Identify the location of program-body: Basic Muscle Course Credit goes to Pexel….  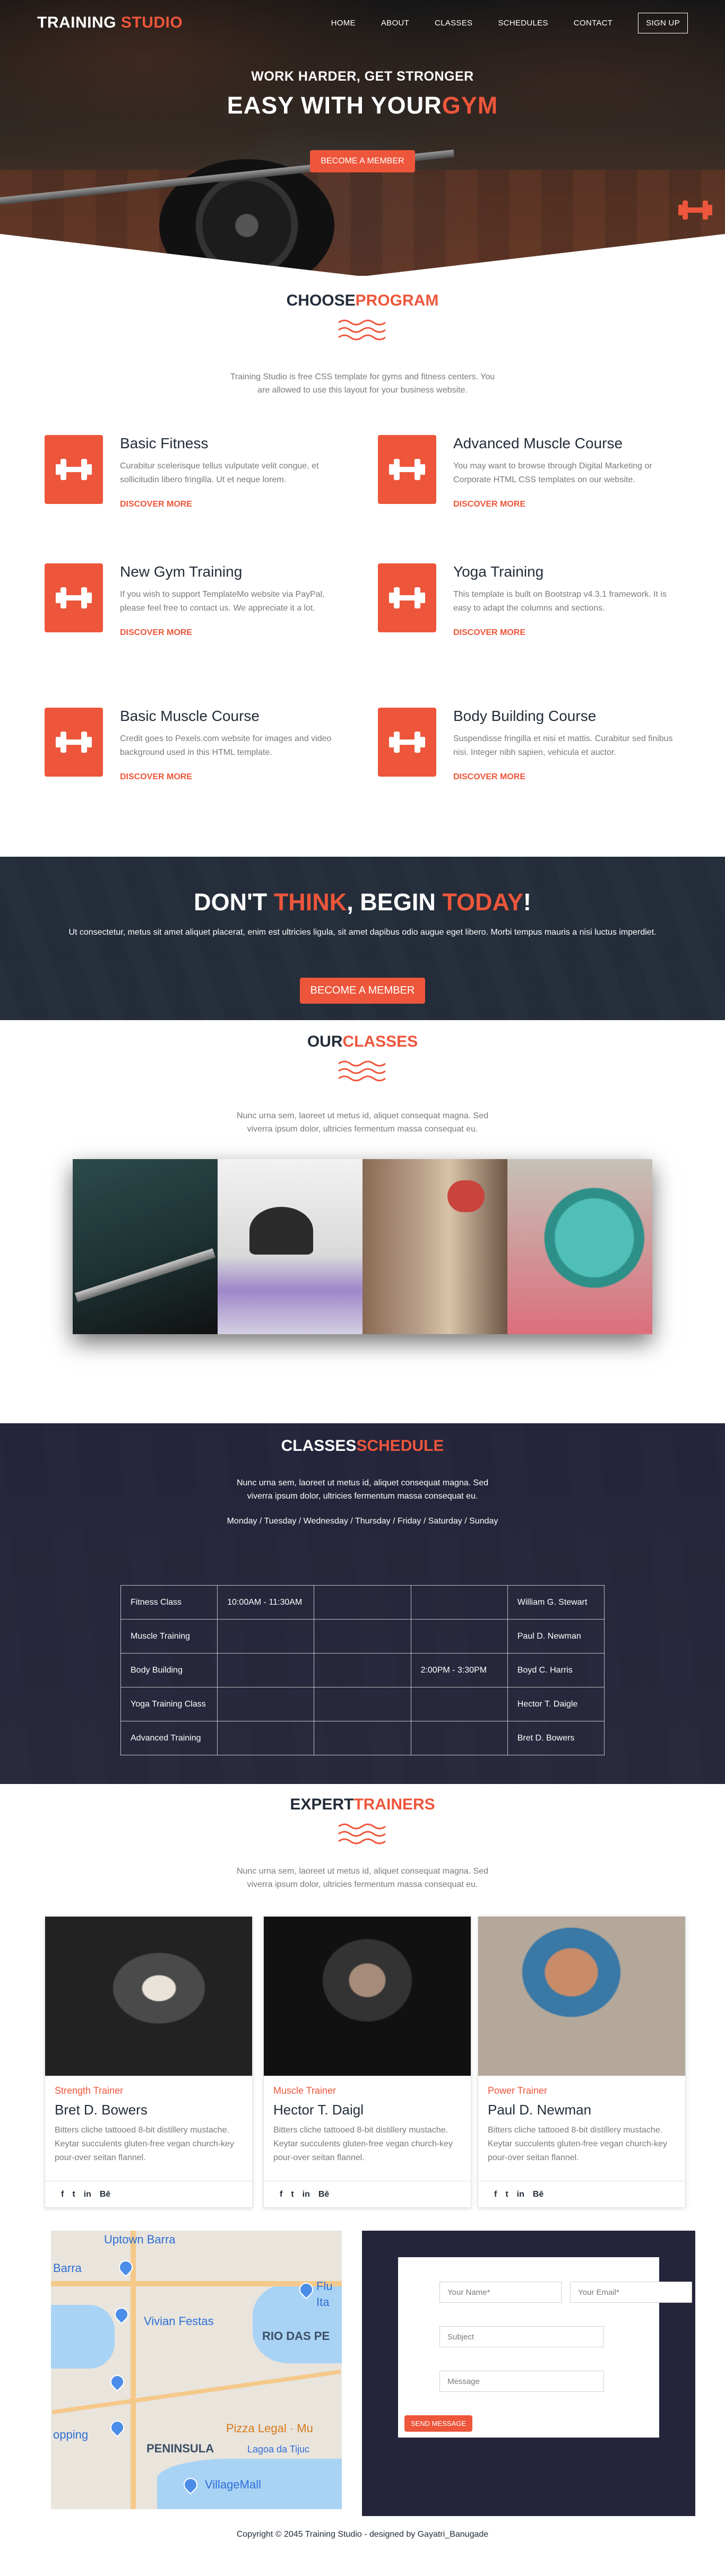
(231, 745).